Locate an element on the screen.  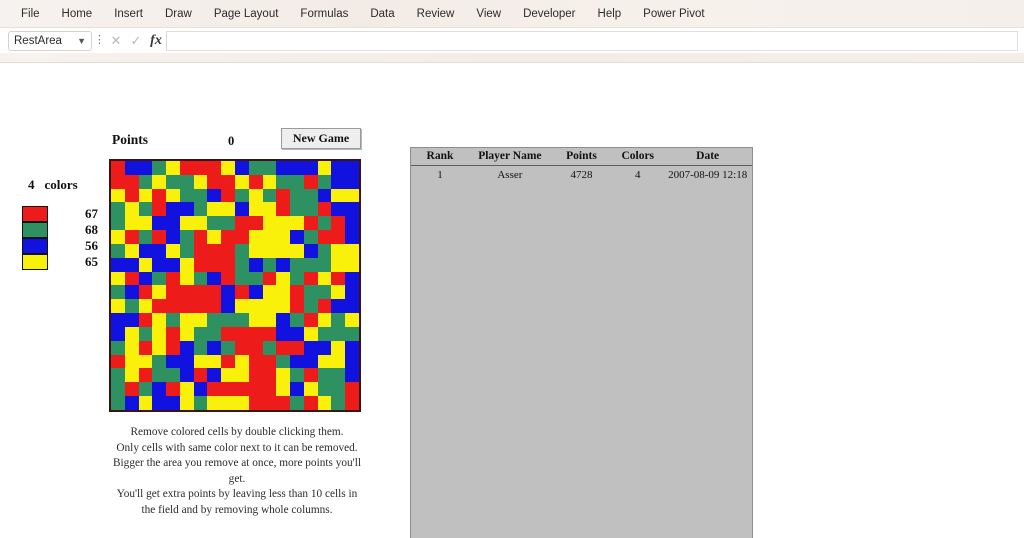
ribbon-tab-view: View is located at coordinates (488, 14).